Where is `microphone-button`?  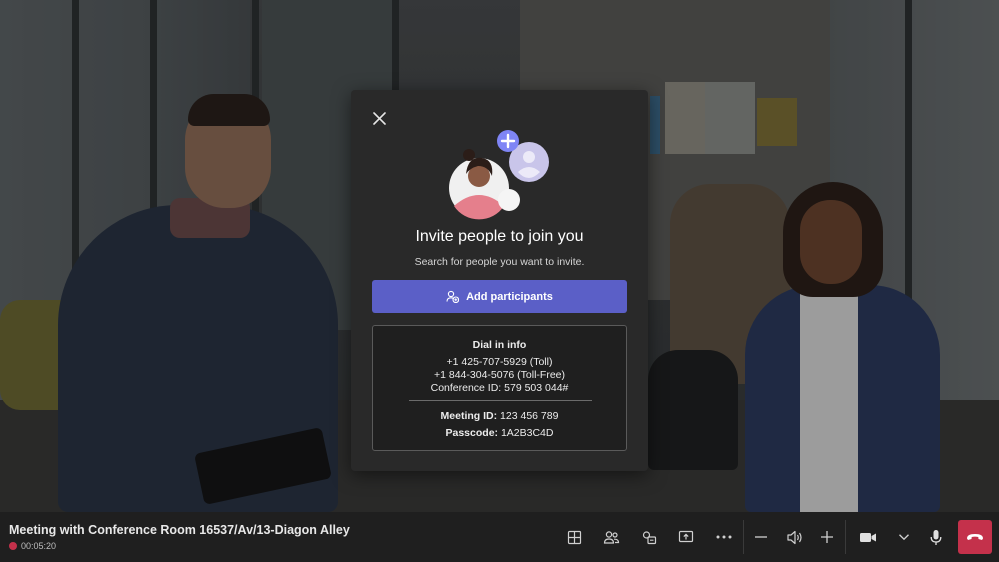 microphone-button is located at coordinates (936, 537).